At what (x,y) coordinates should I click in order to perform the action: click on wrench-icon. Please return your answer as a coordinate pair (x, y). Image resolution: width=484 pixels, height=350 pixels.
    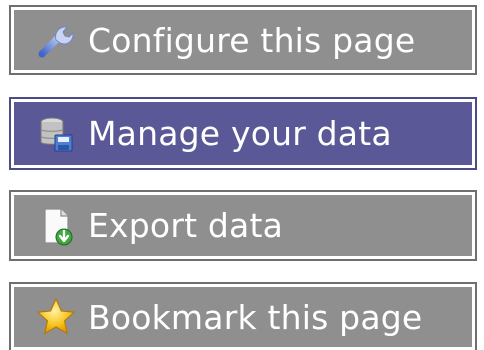
    Looking at the image, I should click on (56, 40).